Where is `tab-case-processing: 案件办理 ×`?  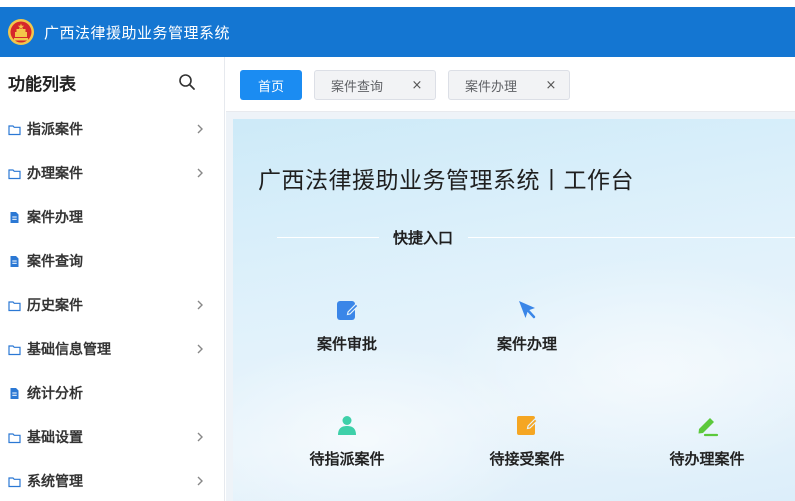 tab-case-processing: 案件办理 × is located at coordinates (509, 85).